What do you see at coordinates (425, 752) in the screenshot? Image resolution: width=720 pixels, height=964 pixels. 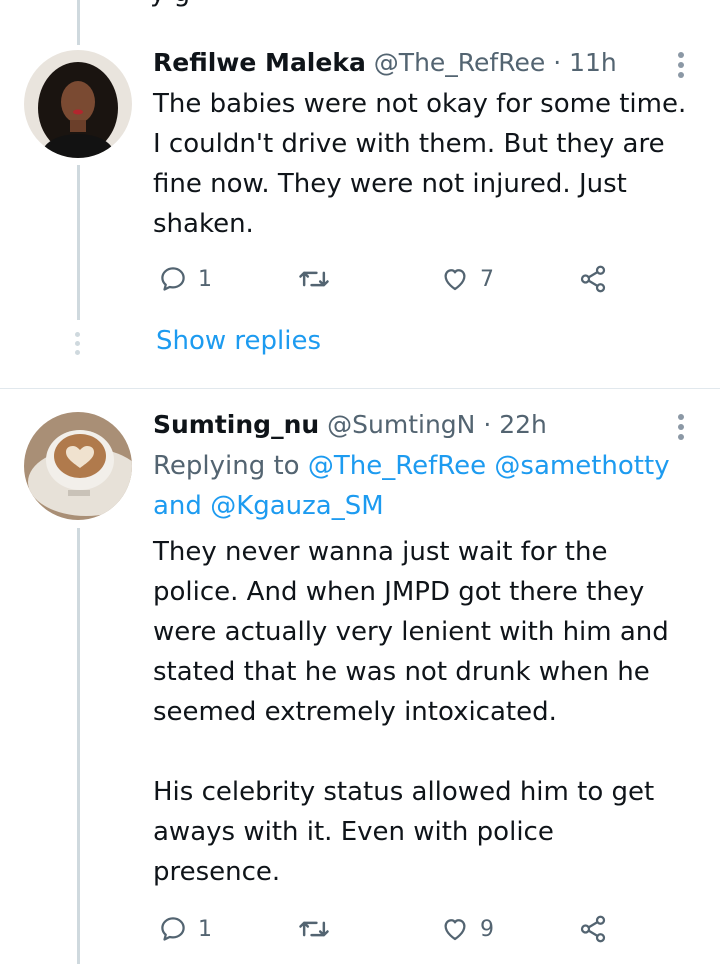 I see `text-line` at bounding box center [425, 752].